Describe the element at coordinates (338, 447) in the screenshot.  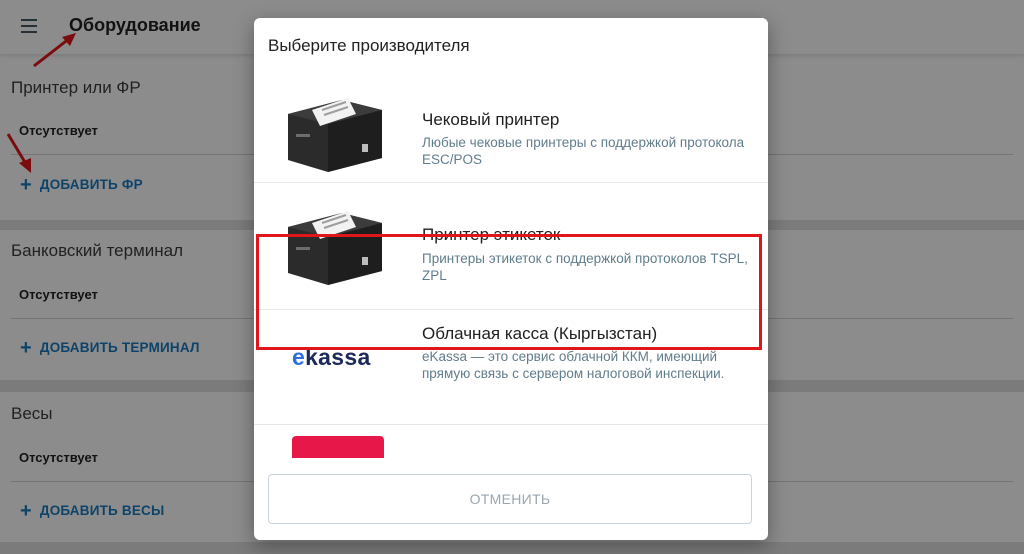
I see `partial-logo-icon` at that location.